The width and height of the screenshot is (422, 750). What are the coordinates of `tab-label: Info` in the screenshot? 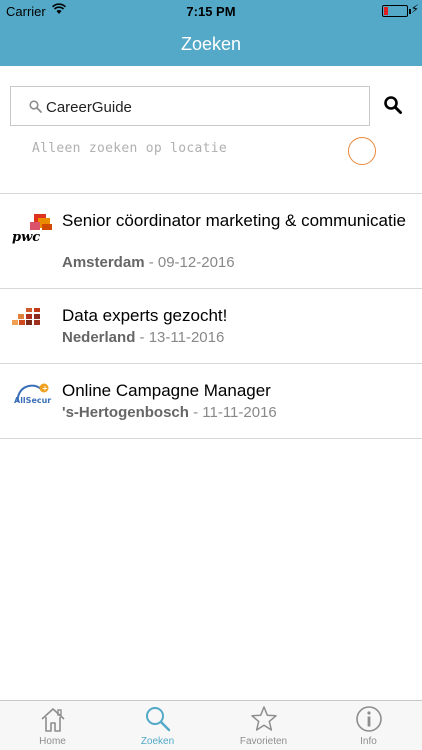 It's located at (368, 741).